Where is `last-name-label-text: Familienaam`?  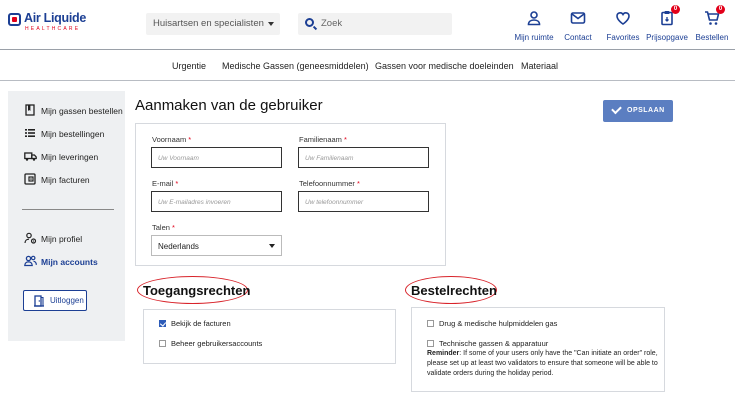 last-name-label-text: Familienaam is located at coordinates (320, 139).